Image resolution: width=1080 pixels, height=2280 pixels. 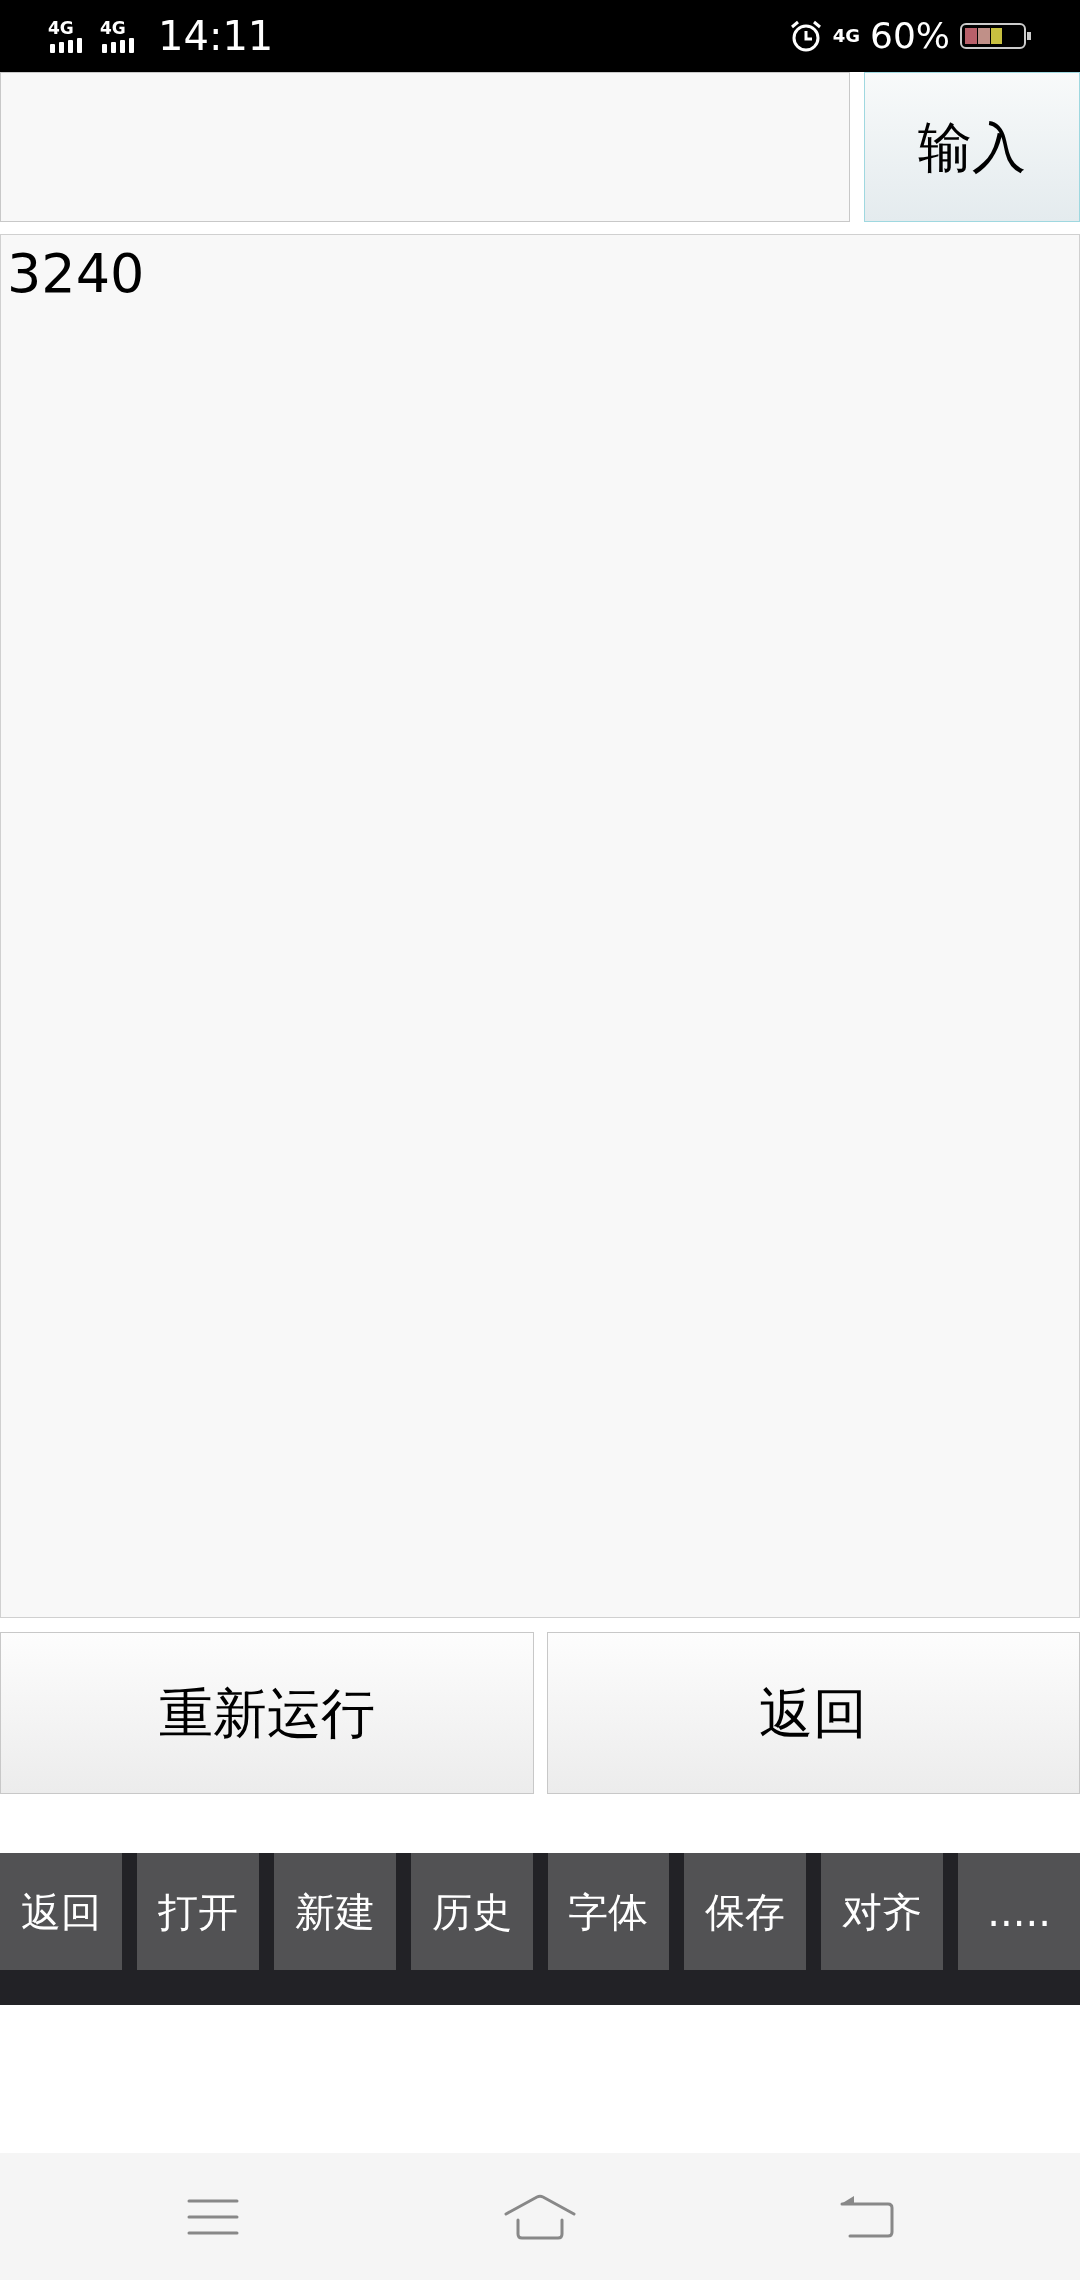 What do you see at coordinates (608, 1911) in the screenshot?
I see `toolbar-button: 字体` at bounding box center [608, 1911].